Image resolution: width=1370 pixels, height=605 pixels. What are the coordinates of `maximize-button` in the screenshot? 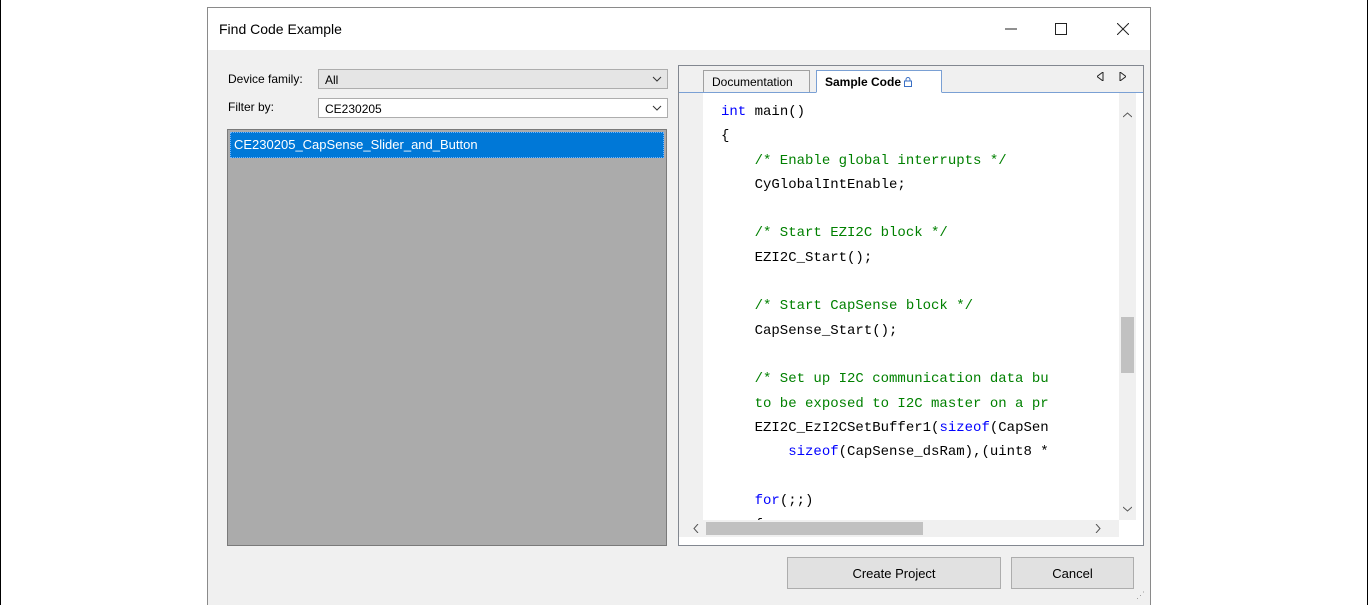 It's located at (1061, 29).